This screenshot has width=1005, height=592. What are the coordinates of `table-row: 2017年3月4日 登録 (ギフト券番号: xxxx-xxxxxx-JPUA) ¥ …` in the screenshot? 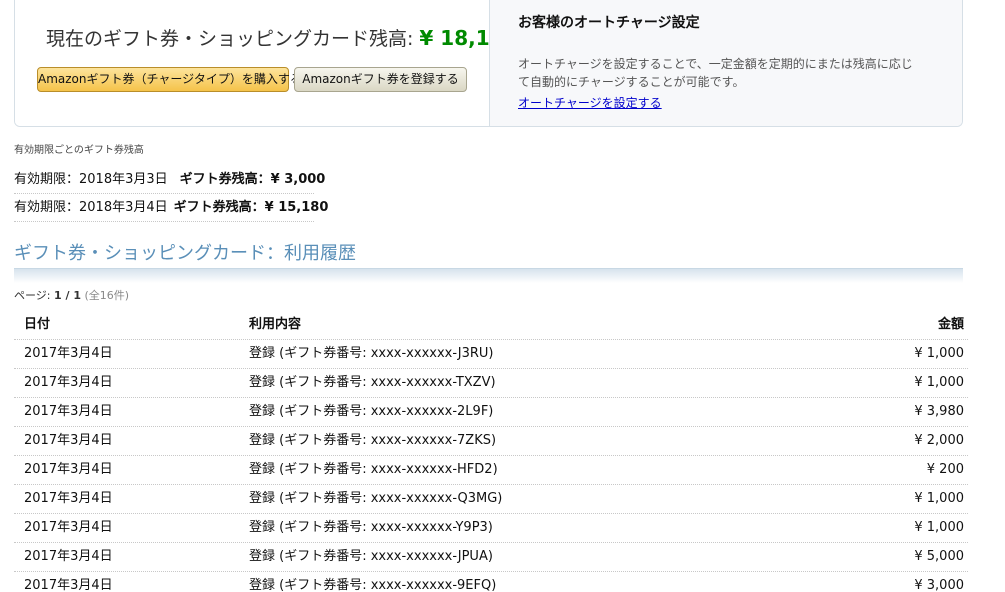 It's located at (491, 557).